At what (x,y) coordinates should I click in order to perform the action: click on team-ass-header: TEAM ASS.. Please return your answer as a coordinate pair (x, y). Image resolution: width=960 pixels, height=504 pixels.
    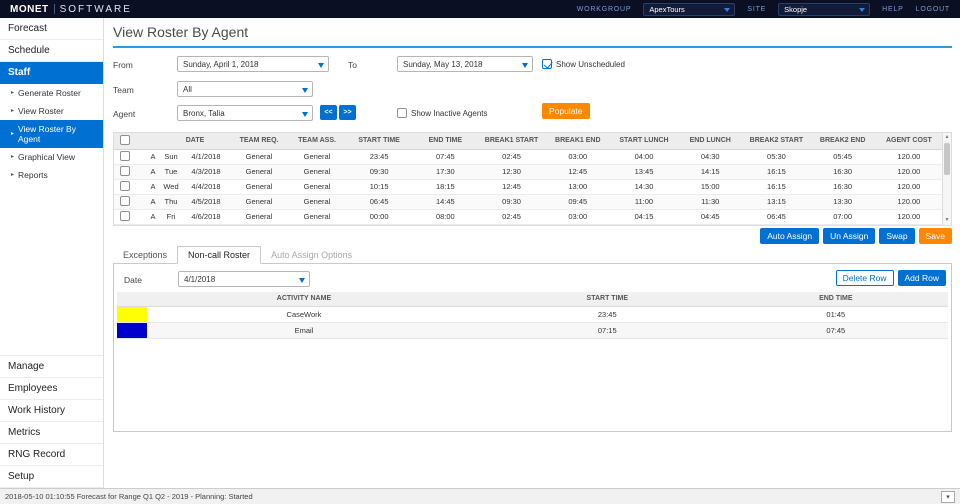
    Looking at the image, I should click on (317, 141).